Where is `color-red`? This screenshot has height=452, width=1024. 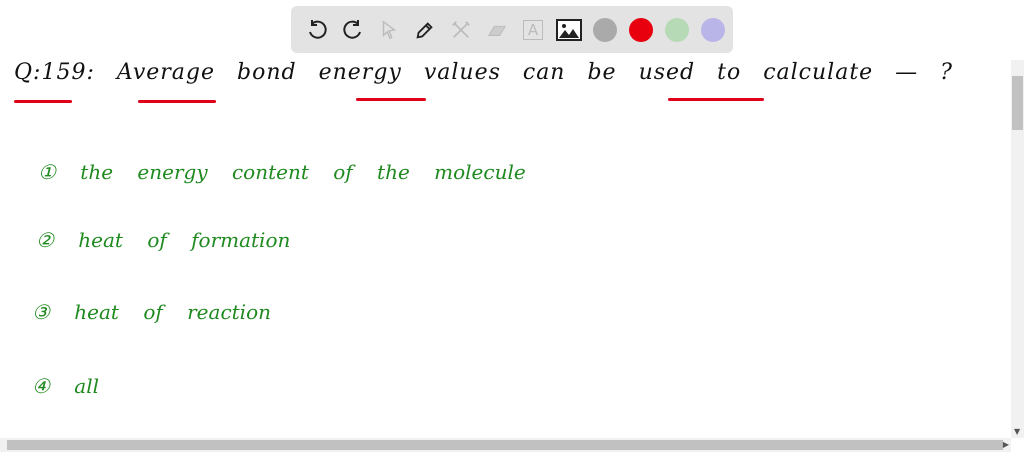
color-red is located at coordinates (641, 30).